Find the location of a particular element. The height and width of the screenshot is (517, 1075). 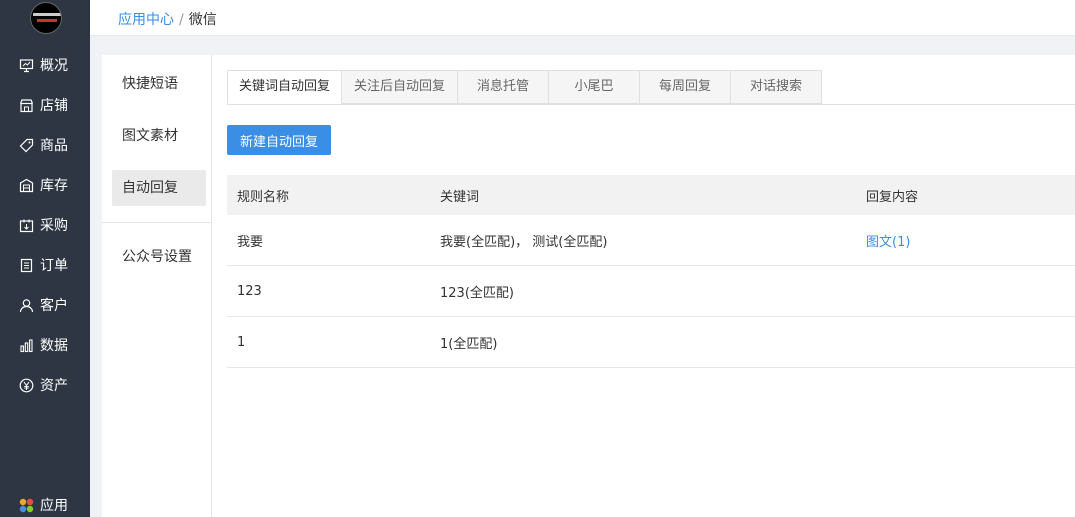

submenu-graphic-materials: 图文素材 is located at coordinates (159, 136).